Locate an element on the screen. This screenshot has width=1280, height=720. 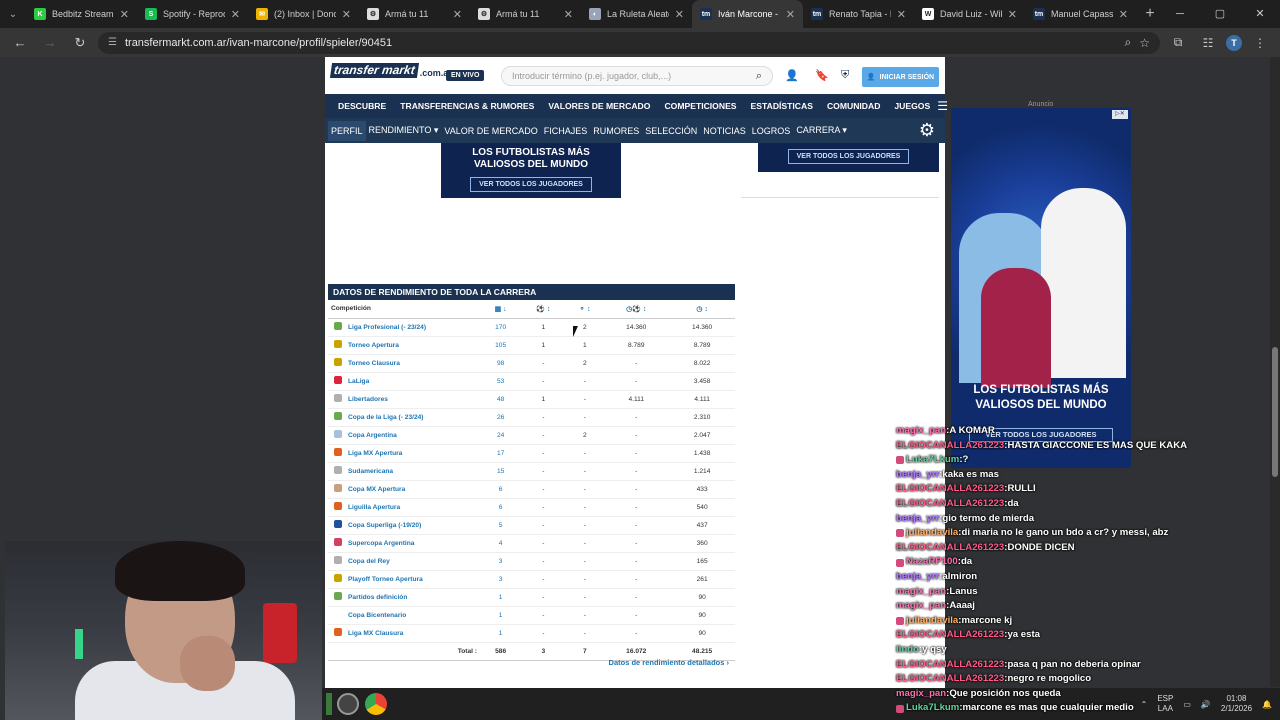
transfermarkt-logo: transfer markt .com.ar is located at coordinates (390, 70).